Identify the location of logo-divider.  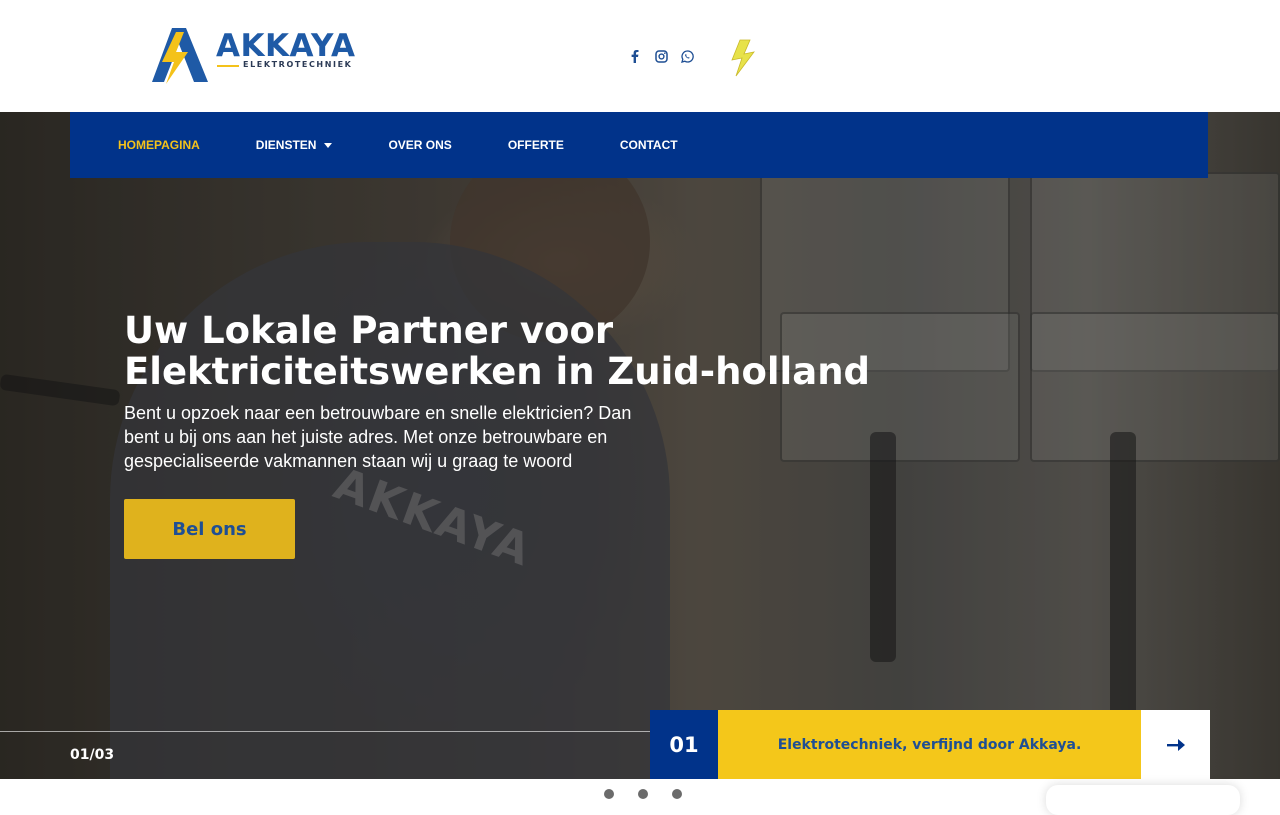
(228, 66).